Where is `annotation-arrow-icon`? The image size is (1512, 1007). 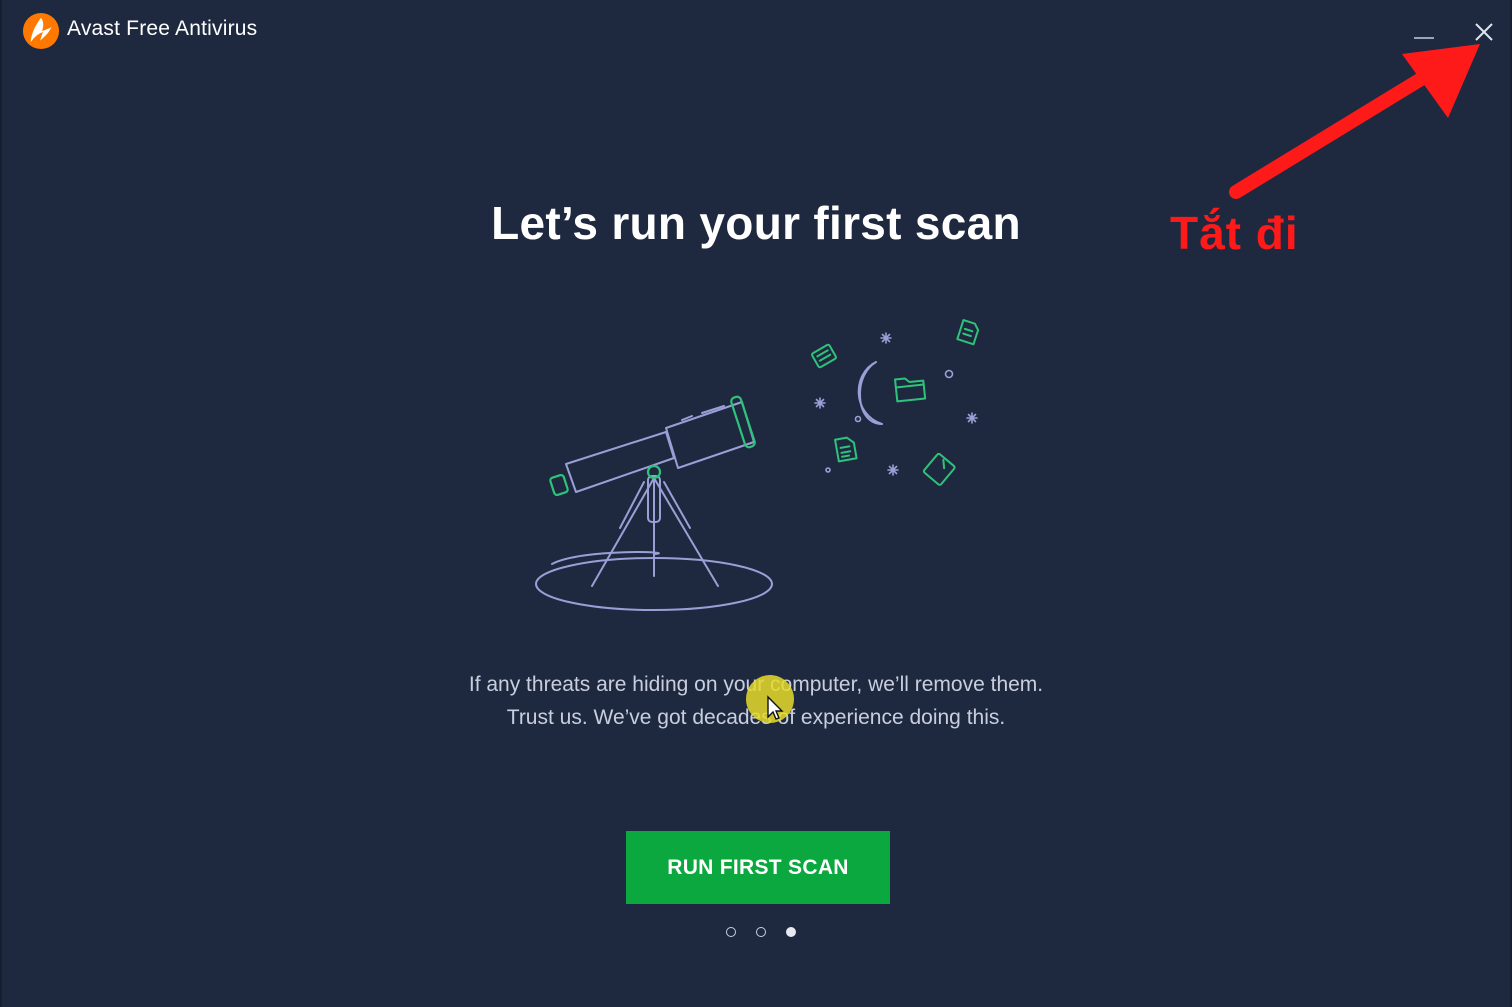 annotation-arrow-icon is located at coordinates (1354, 121).